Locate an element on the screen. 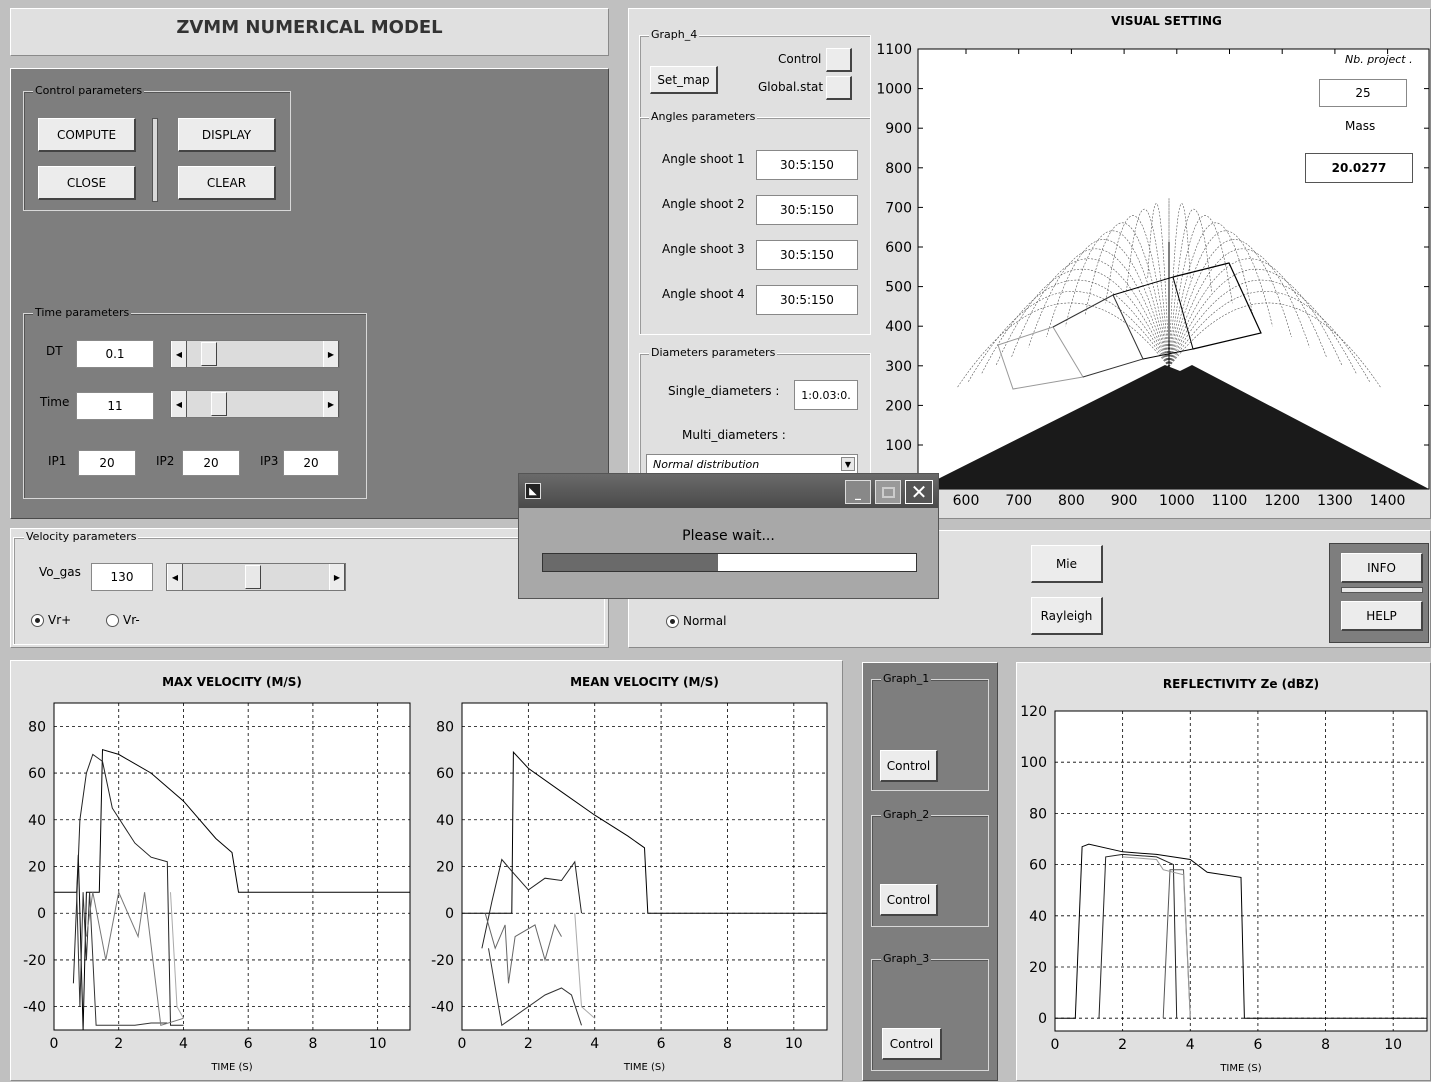 Image resolution: width=1431 pixels, height=1082 pixels. angle-shoot-2-field: 30:5:150 is located at coordinates (807, 210).